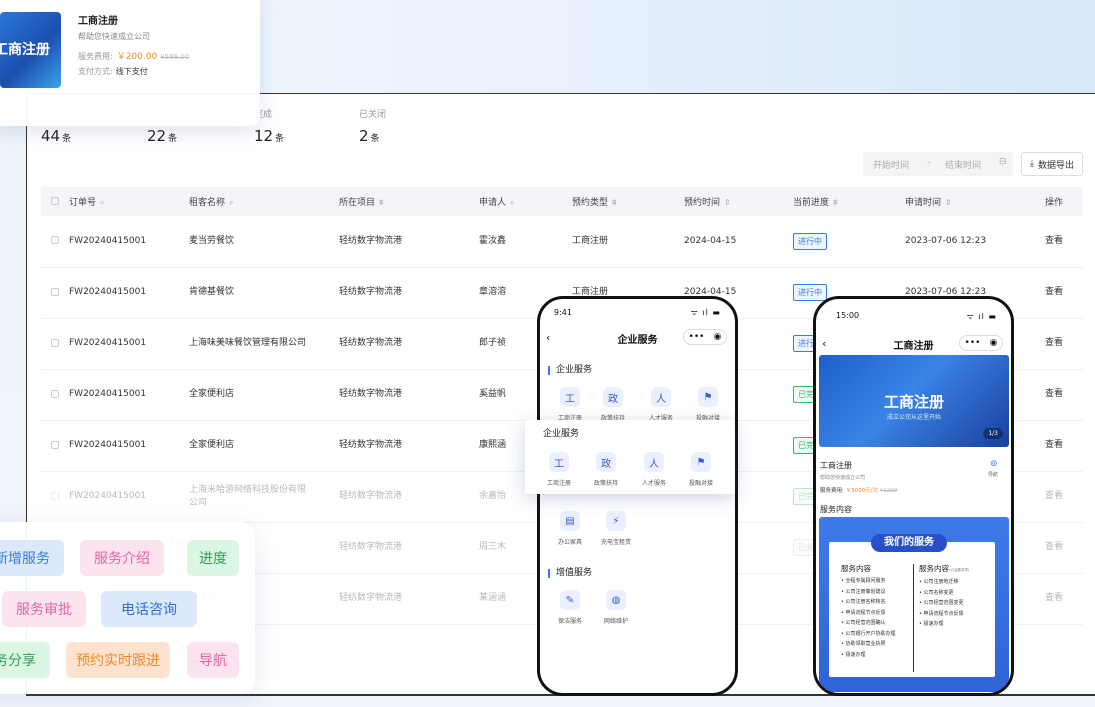 Image resolution: width=1095 pixels, height=707 pixels. Describe the element at coordinates (616, 600) in the screenshot. I see `network-icon: ◍` at that location.